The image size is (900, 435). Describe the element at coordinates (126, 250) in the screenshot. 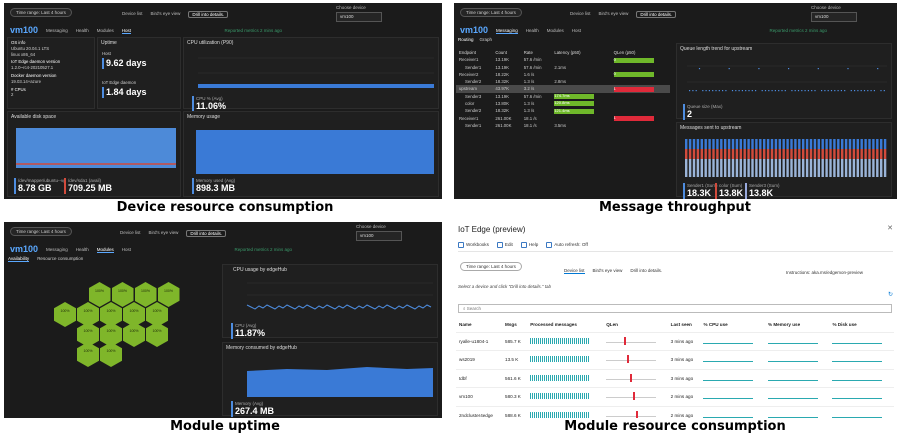

I see `subtab-host-3: Host` at that location.